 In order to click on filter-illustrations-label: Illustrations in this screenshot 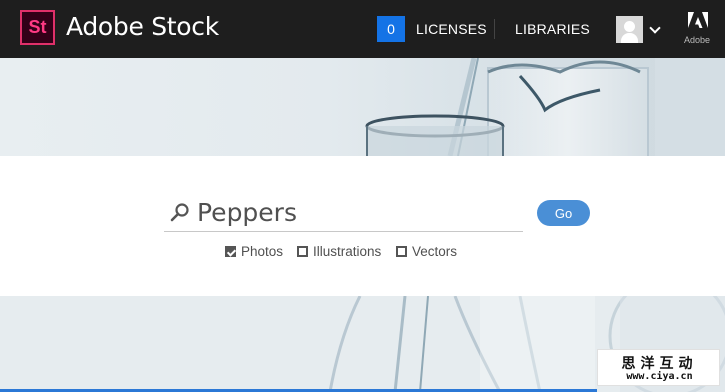, I will do `click(347, 251)`.